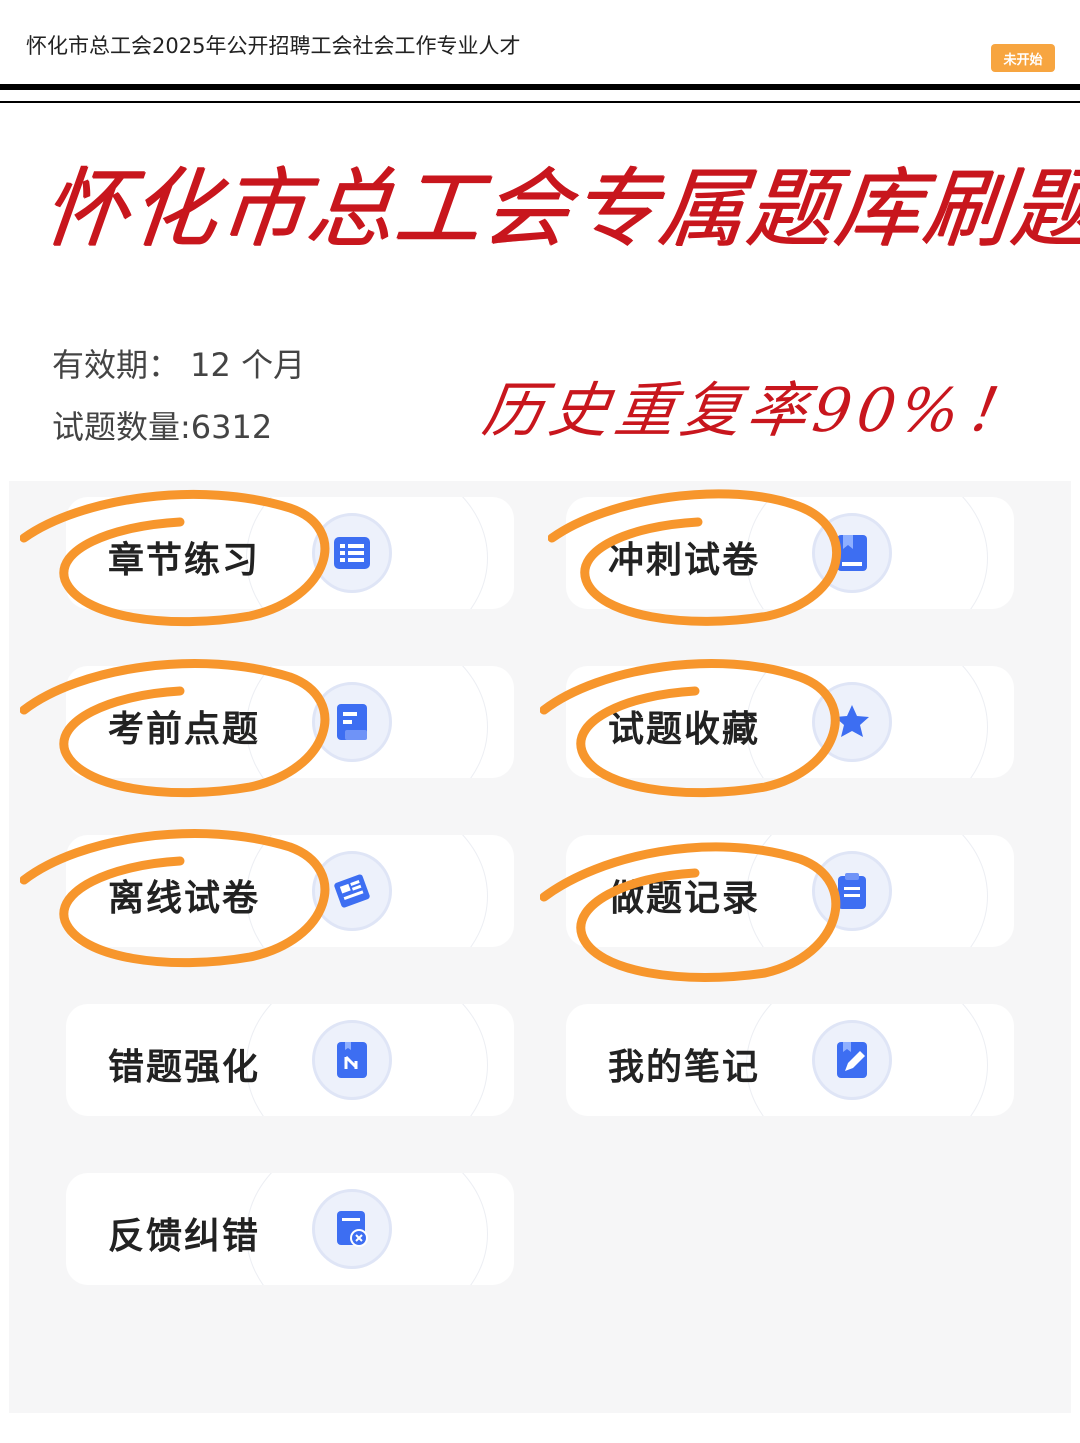 The height and width of the screenshot is (1443, 1080). Describe the element at coordinates (790, 553) in the screenshot. I see `menu-item-sprint-paper: 冲刺试卷` at that location.